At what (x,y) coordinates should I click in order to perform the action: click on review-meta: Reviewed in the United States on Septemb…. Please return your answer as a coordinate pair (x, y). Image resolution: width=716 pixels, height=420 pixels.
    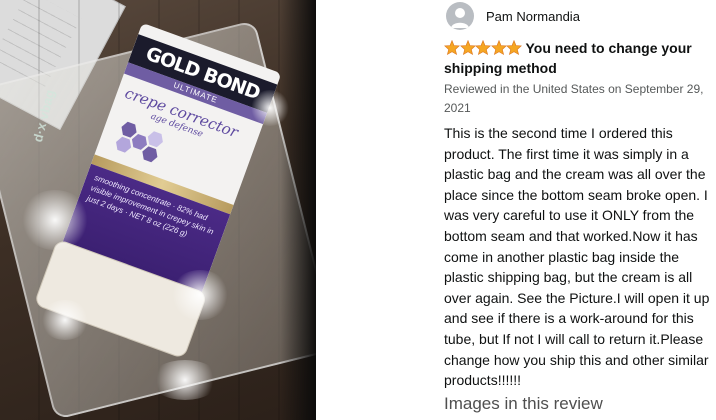
    Looking at the image, I should click on (574, 98).